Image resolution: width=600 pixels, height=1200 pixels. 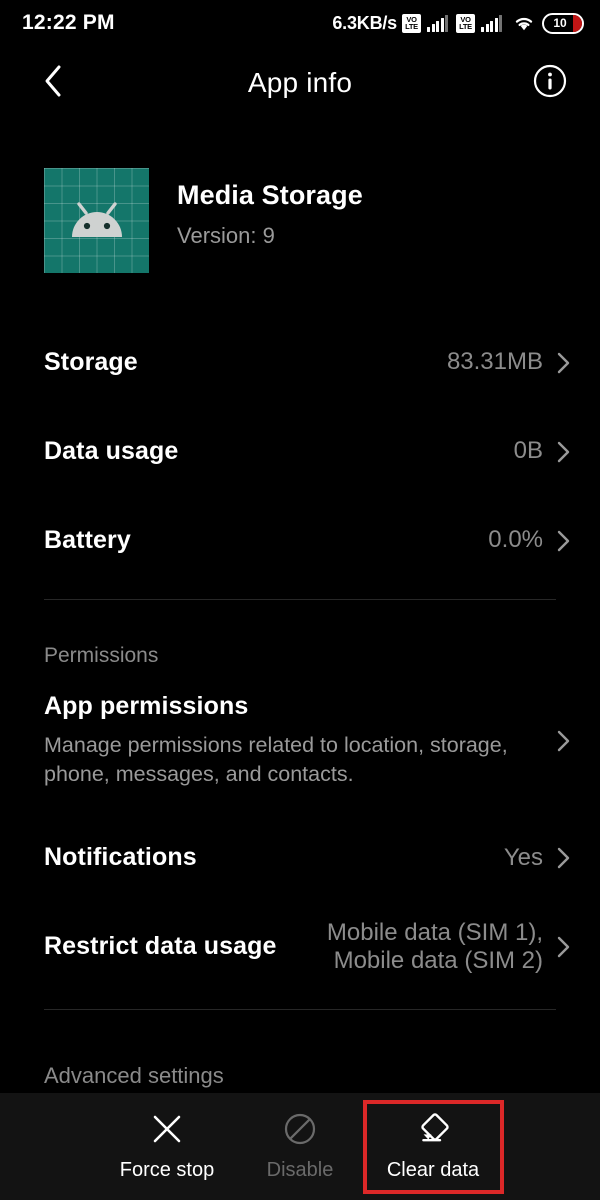 What do you see at coordinates (438, 960) in the screenshot?
I see `restrict-value-line2: Mobile data (SIM 2)` at bounding box center [438, 960].